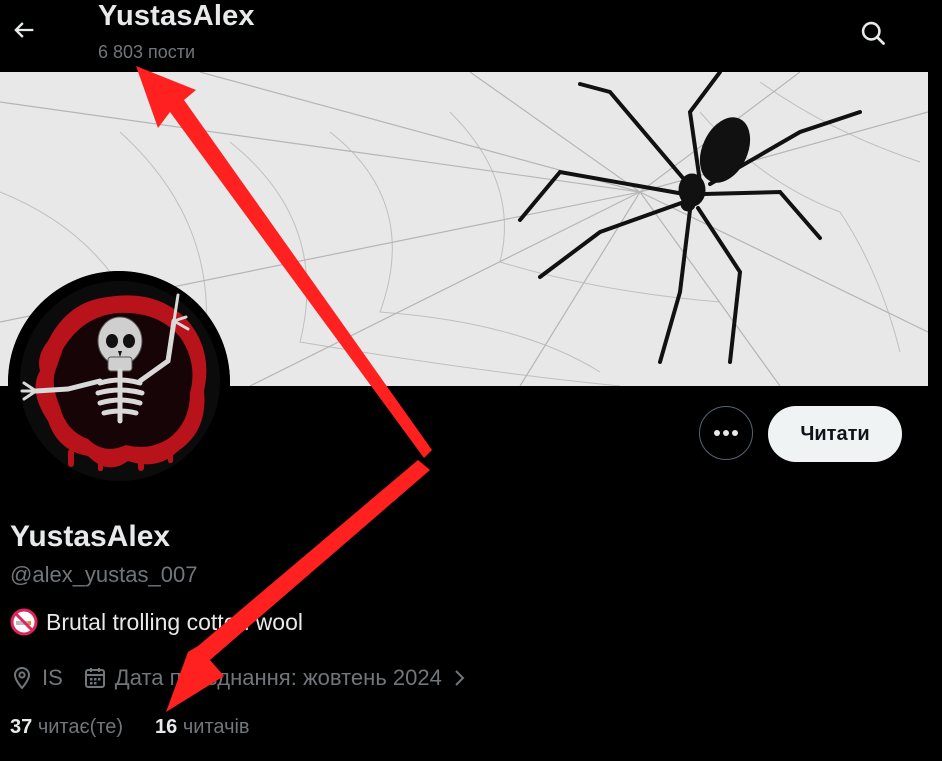  Describe the element at coordinates (216, 727) in the screenshot. I see `followers-label: читачів` at that location.